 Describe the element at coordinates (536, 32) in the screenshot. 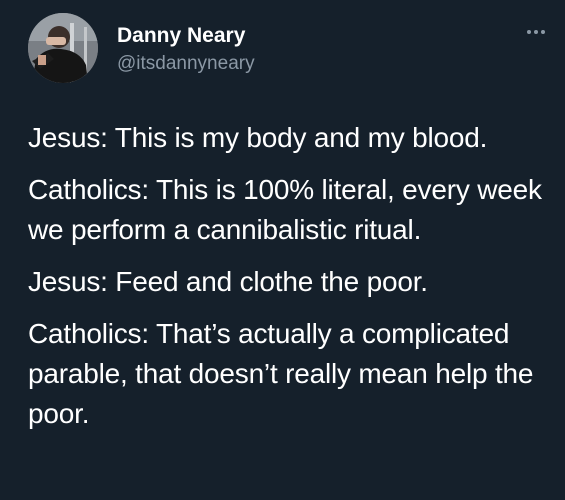

I see `more-horizontal-icon` at that location.